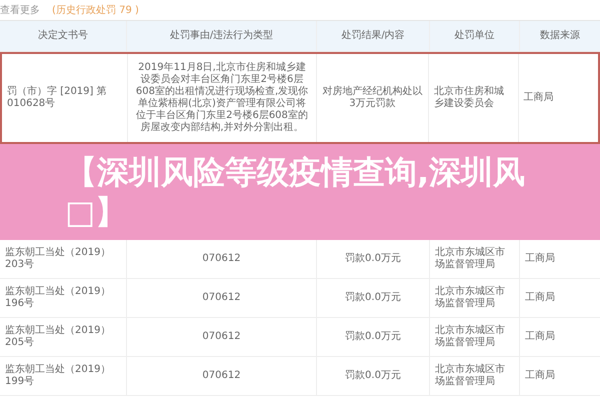 The width and height of the screenshot is (600, 400). I want to click on doc-number-cell-text: 监东朝工当处（2019）199号, so click(58, 376).